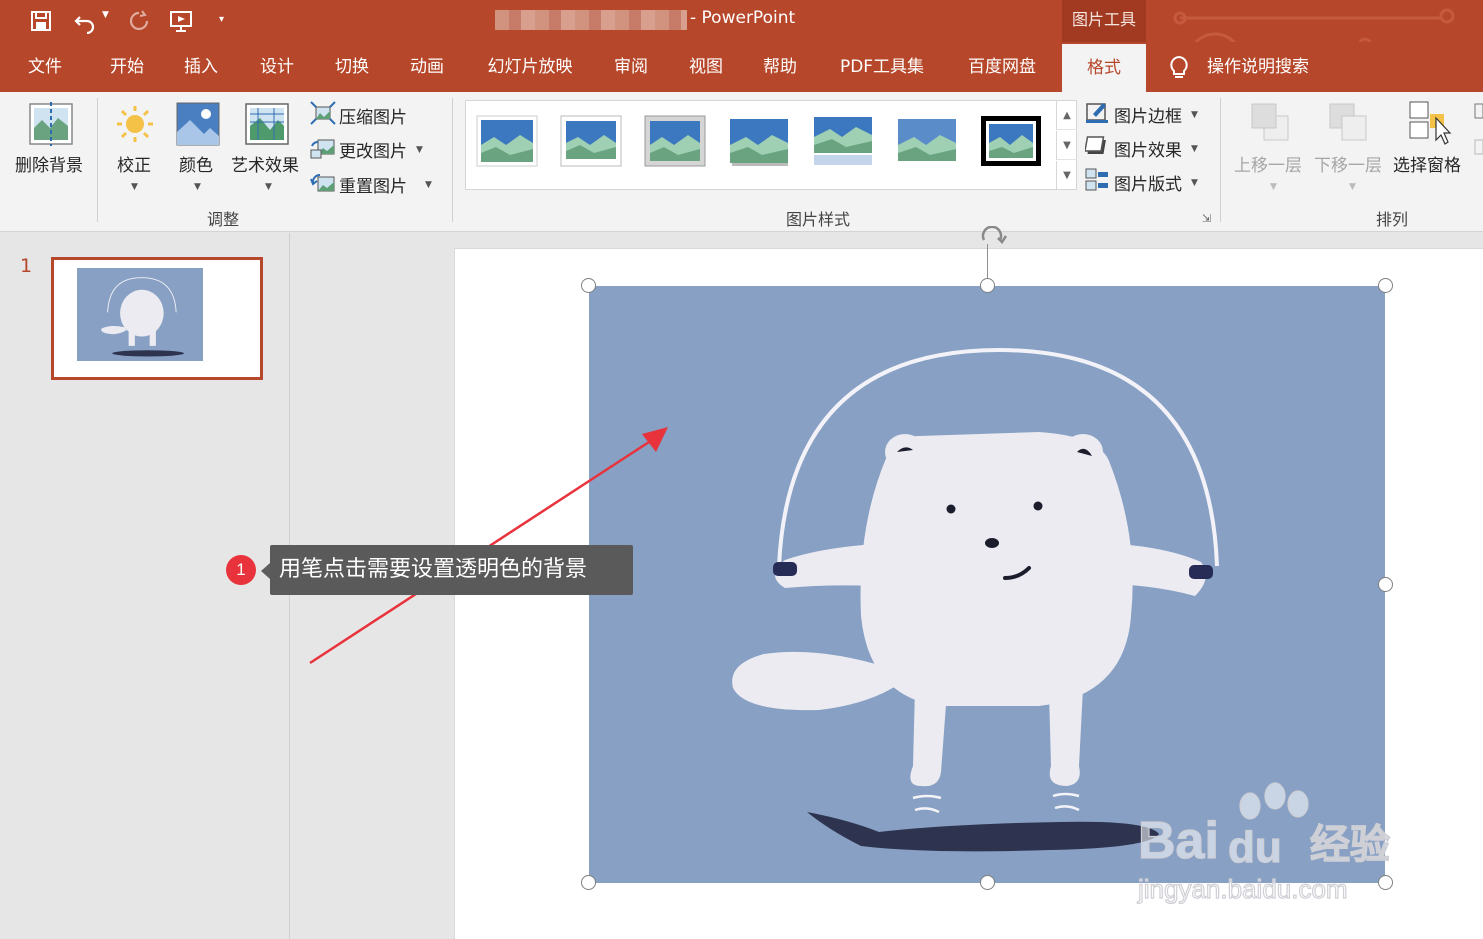 The height and width of the screenshot is (939, 1483). What do you see at coordinates (181, 21) in the screenshot?
I see `start-presentation-icon` at bounding box center [181, 21].